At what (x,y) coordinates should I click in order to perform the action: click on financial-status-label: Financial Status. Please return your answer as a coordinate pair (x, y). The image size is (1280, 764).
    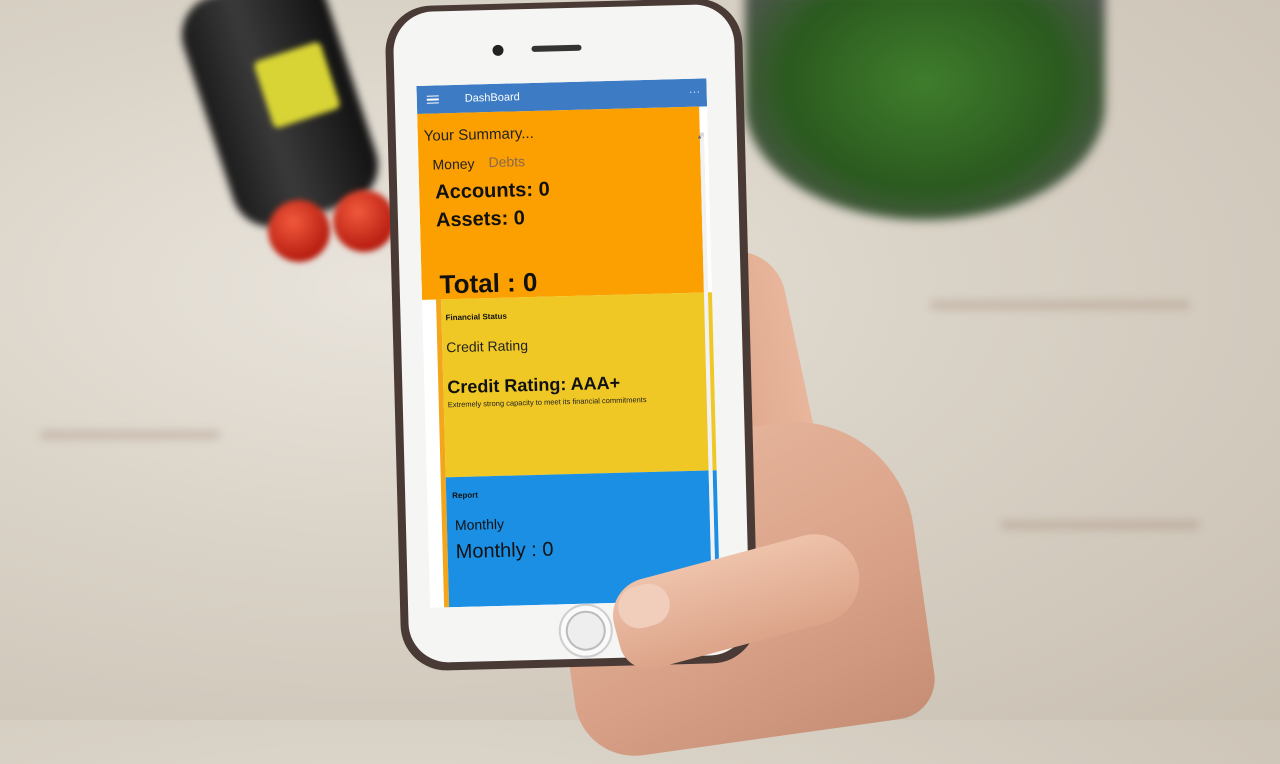
    Looking at the image, I should click on (476, 317).